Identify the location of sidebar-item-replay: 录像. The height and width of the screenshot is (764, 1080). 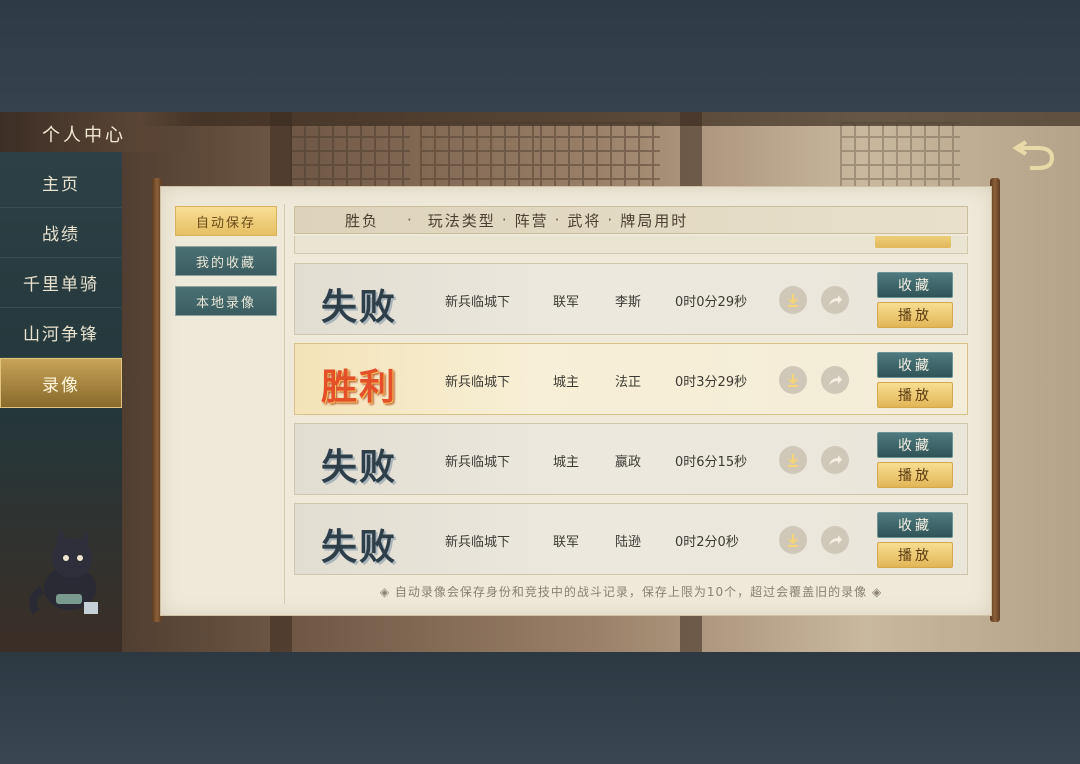
(61, 383).